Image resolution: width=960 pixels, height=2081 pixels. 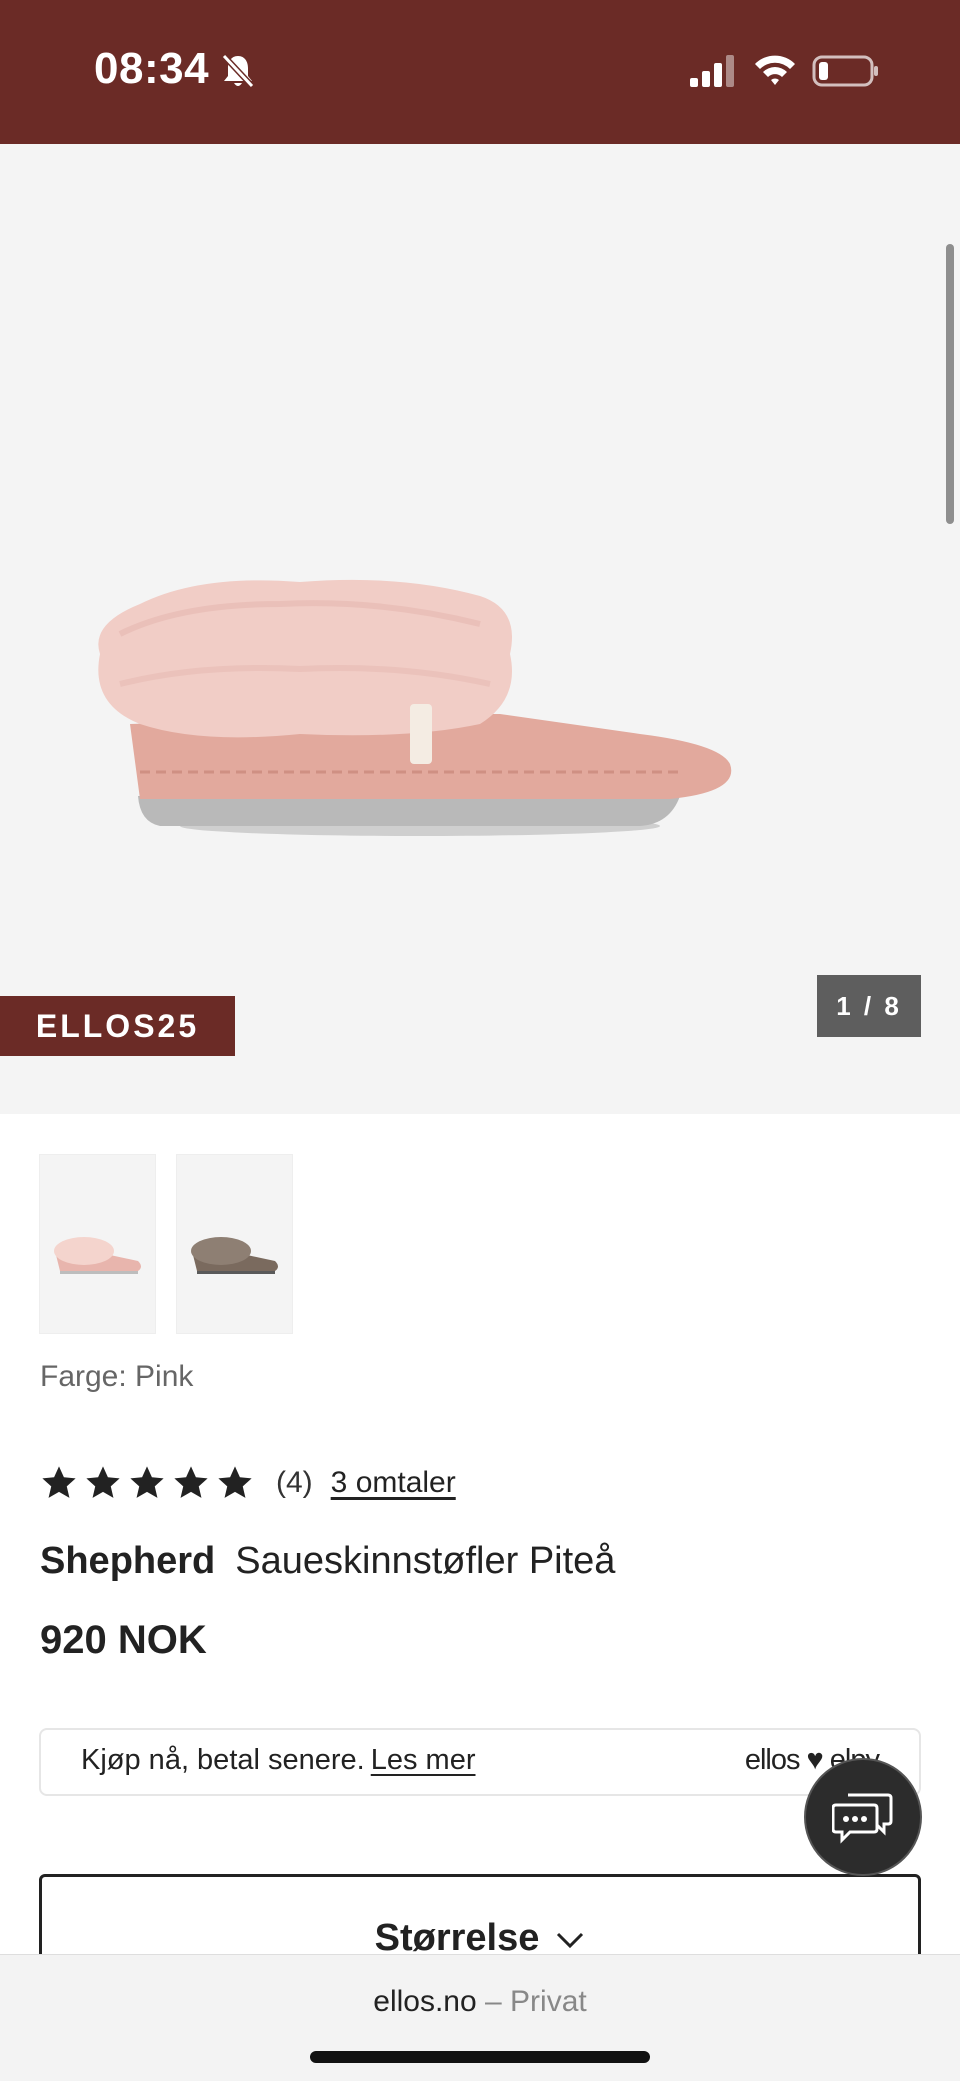 I want to click on thumbnail-pink, so click(x=97, y=1244).